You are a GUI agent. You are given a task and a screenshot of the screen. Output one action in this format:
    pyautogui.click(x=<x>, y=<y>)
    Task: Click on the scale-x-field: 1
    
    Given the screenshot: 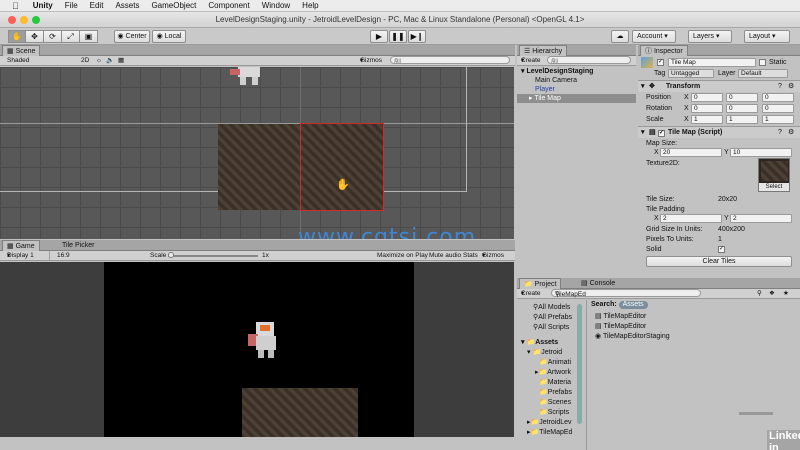 What is the action you would take?
    pyautogui.click(x=707, y=119)
    